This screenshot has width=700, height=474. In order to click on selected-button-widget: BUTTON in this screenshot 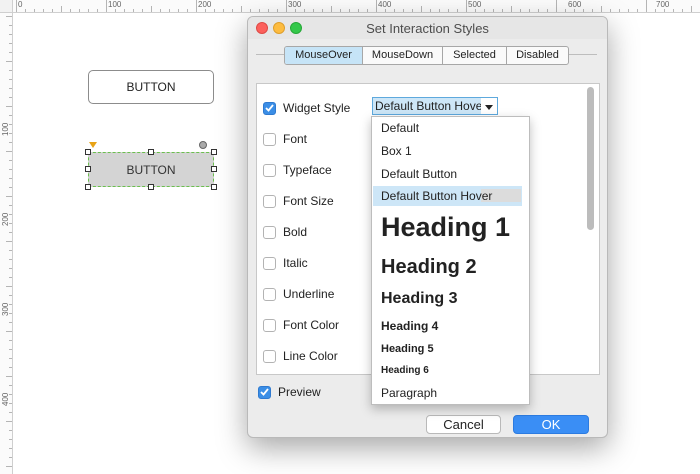, I will do `click(151, 169)`.